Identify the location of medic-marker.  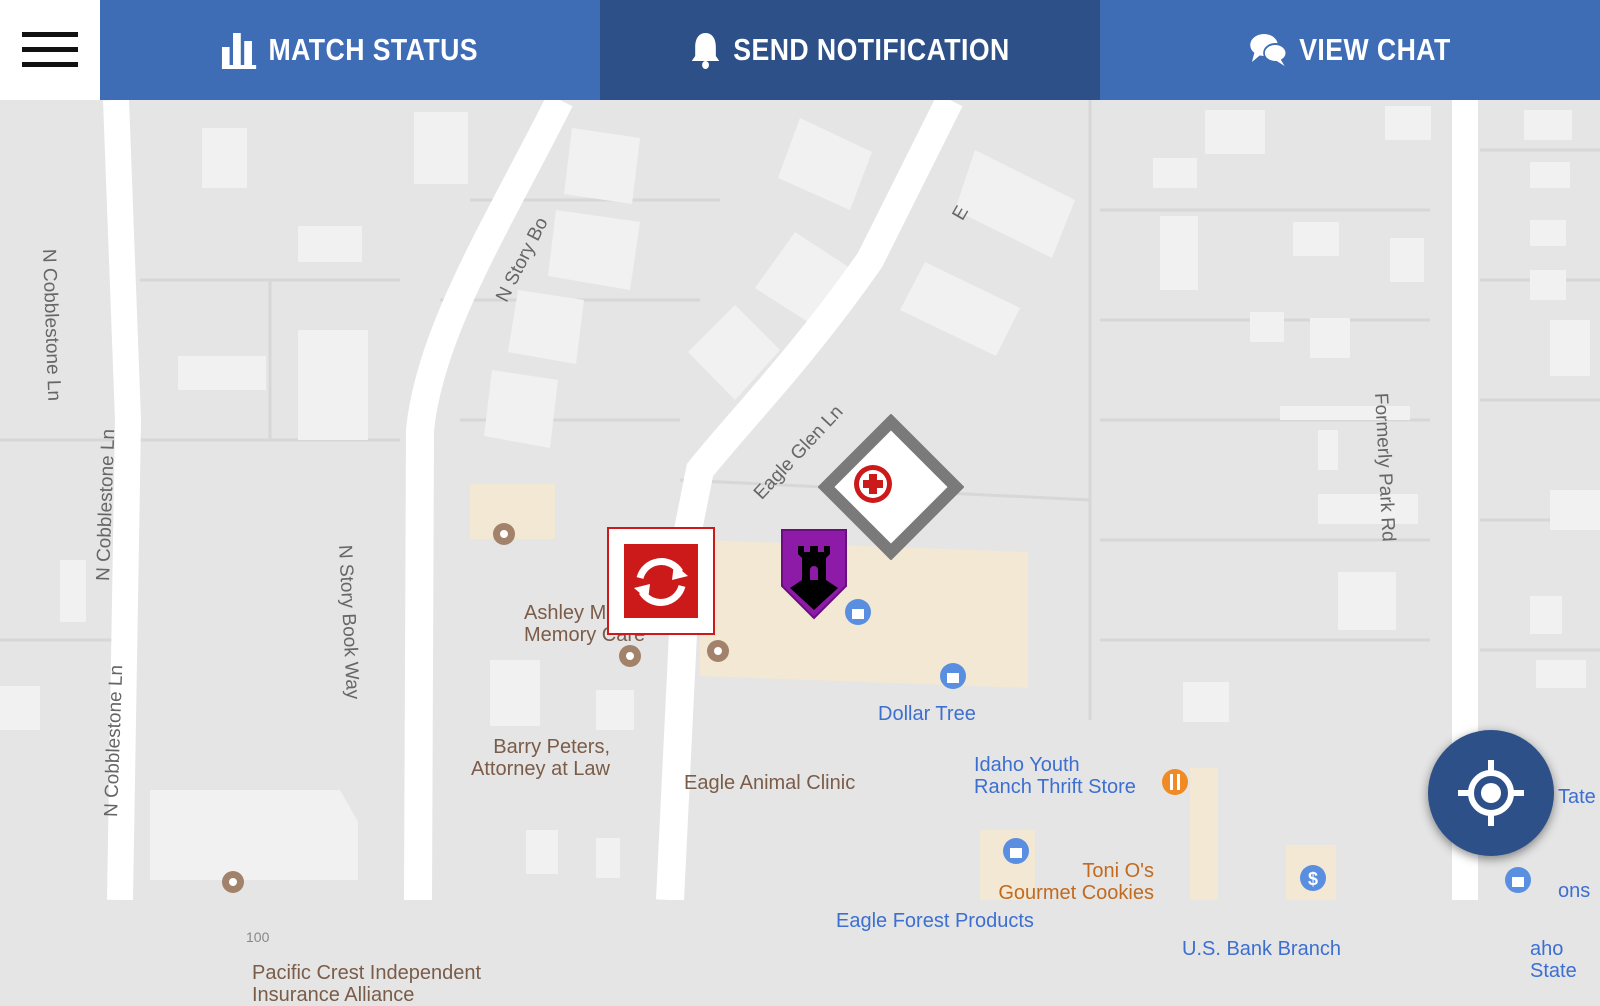
(891, 487).